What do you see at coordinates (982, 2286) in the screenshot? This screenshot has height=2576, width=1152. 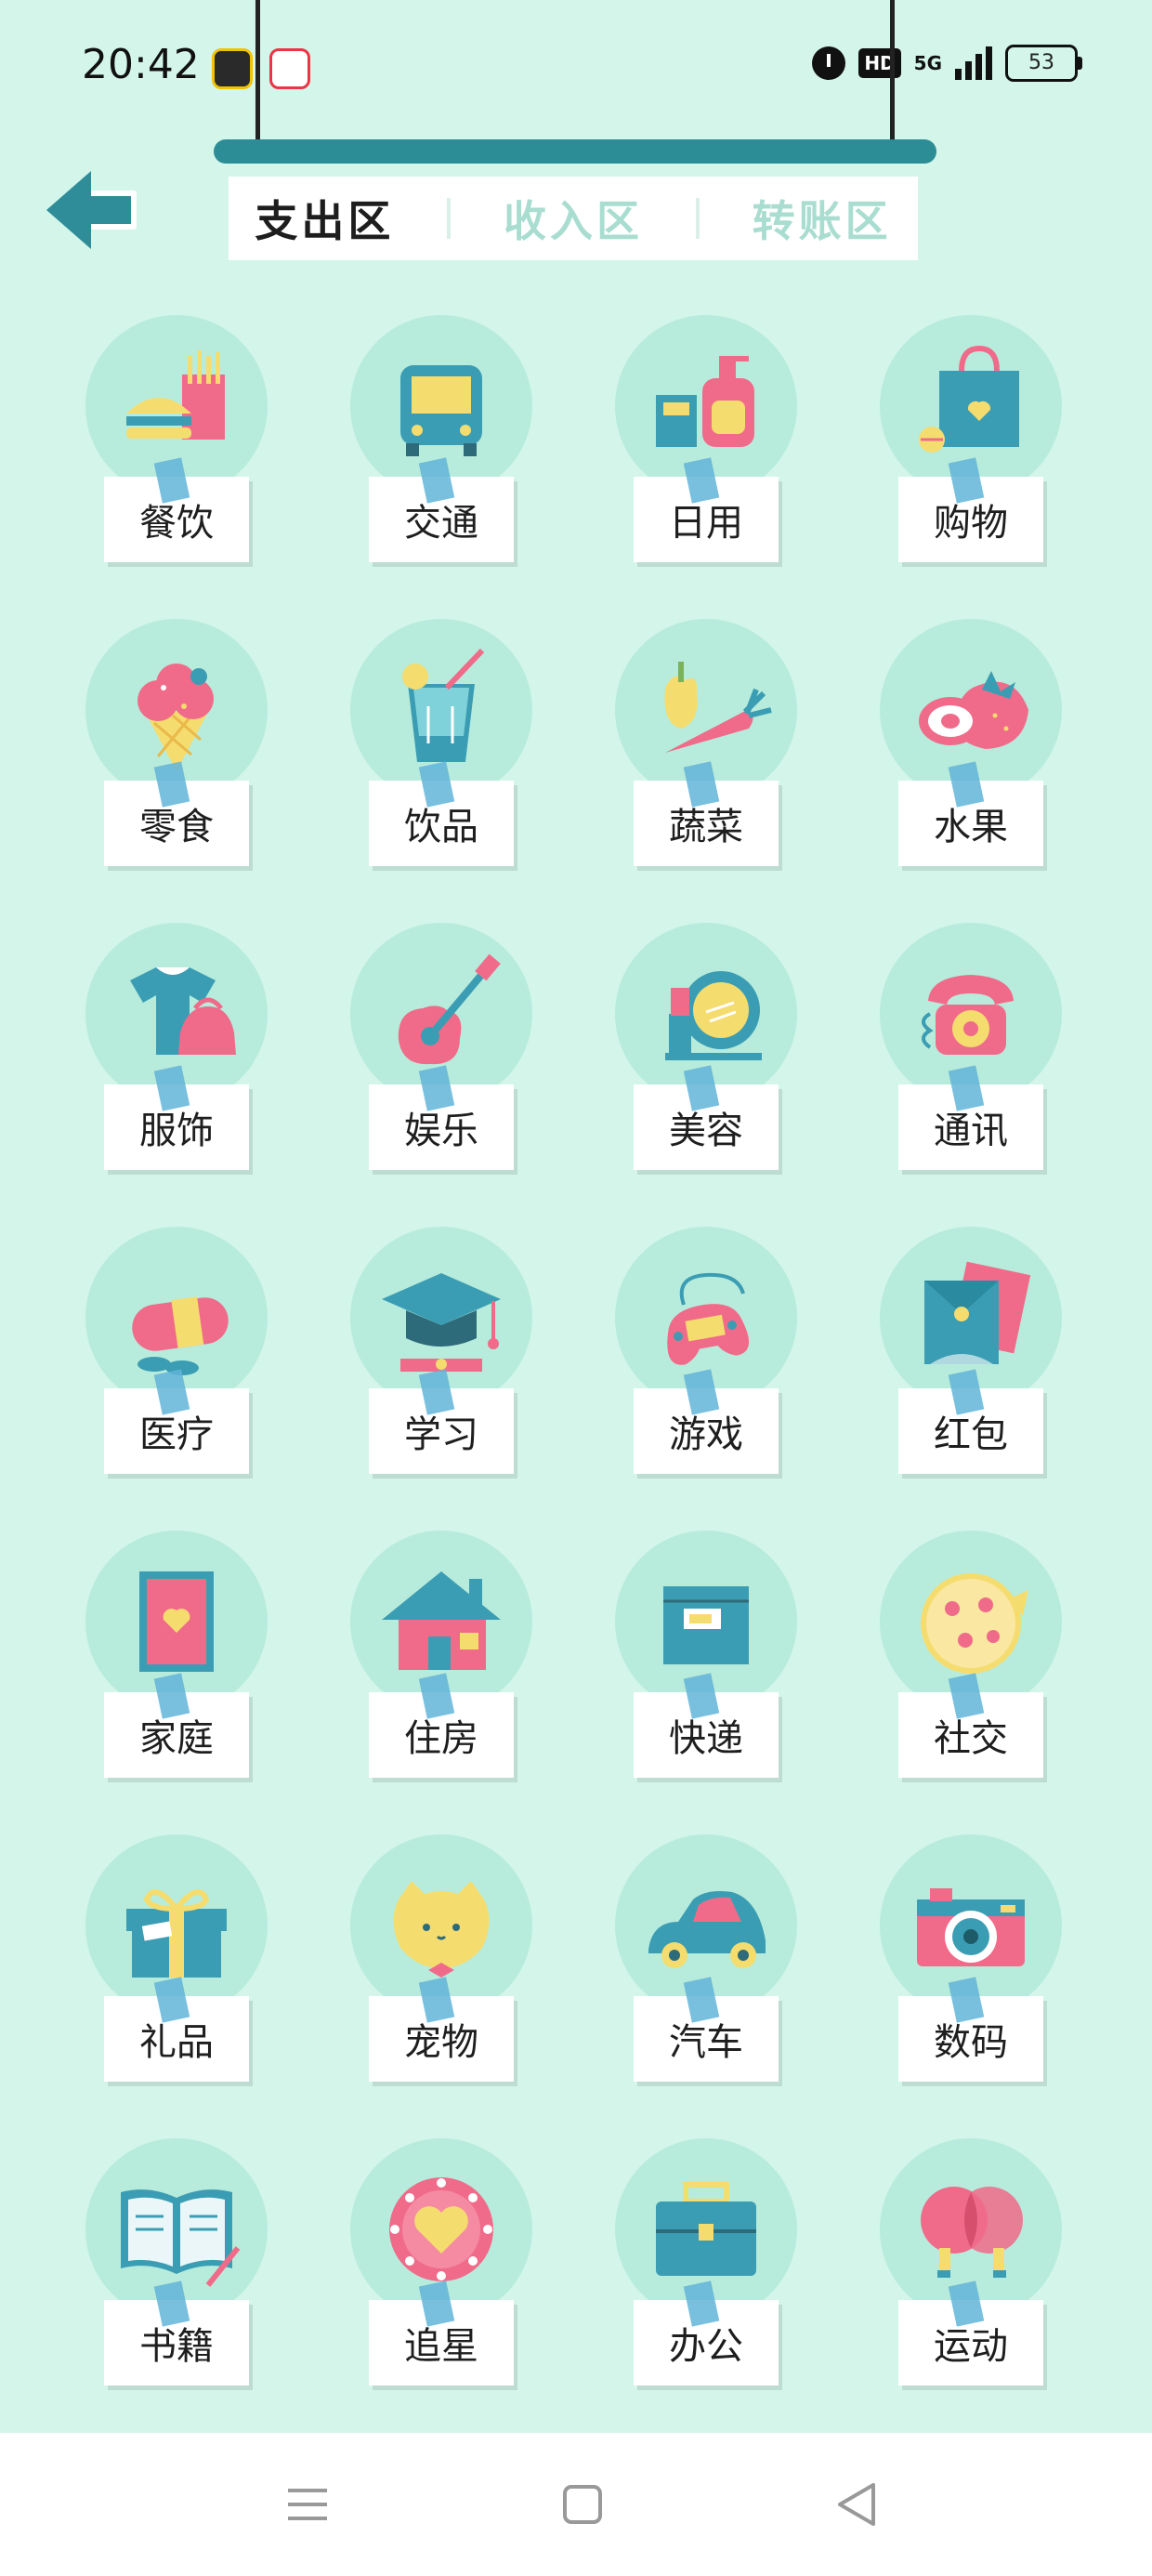 I see `category-item: 运动` at bounding box center [982, 2286].